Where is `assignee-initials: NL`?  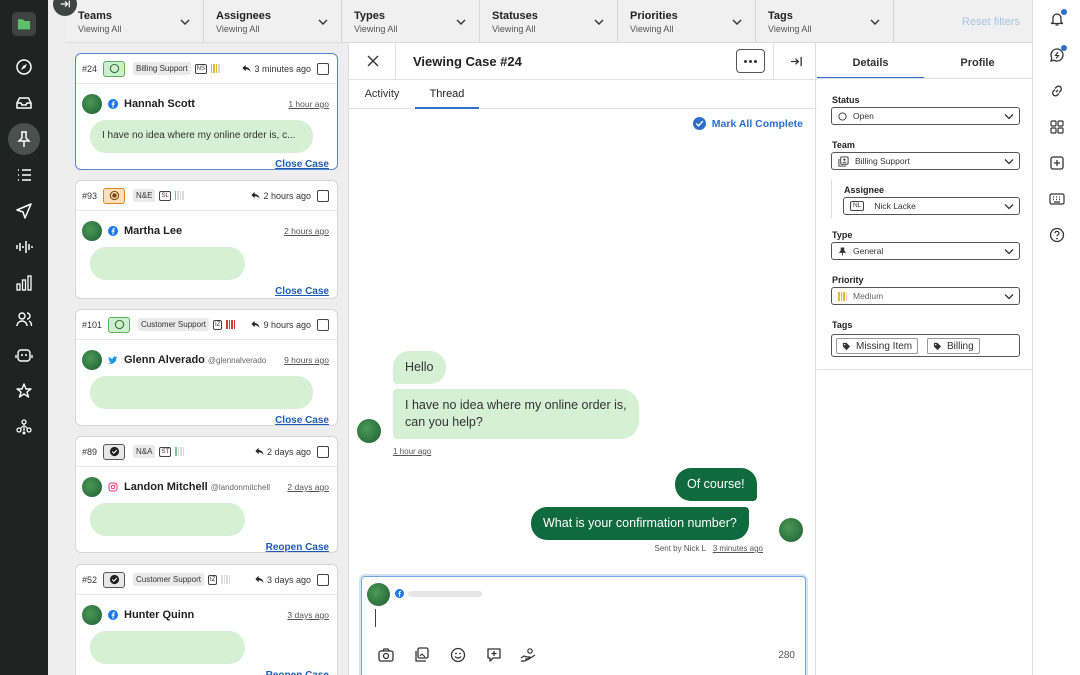
assignee-initials: NL is located at coordinates (857, 206).